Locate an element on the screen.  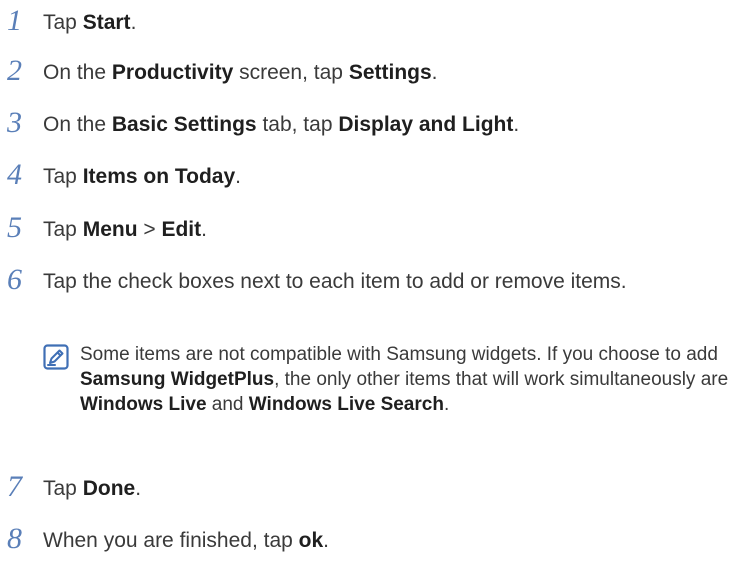
ui-term-settings: Settings is located at coordinates (390, 72).